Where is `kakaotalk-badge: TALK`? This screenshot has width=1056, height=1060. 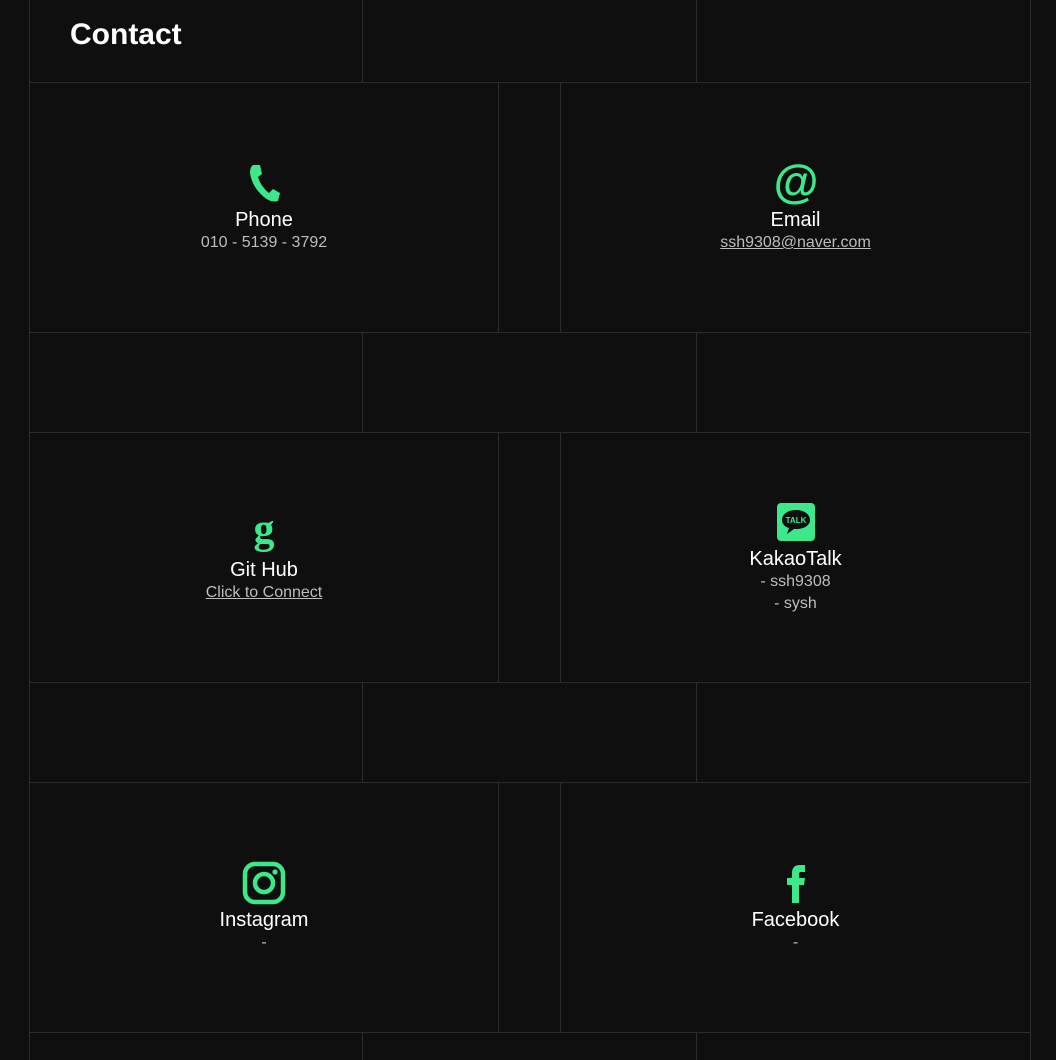
kakaotalk-badge: TALK is located at coordinates (795, 520).